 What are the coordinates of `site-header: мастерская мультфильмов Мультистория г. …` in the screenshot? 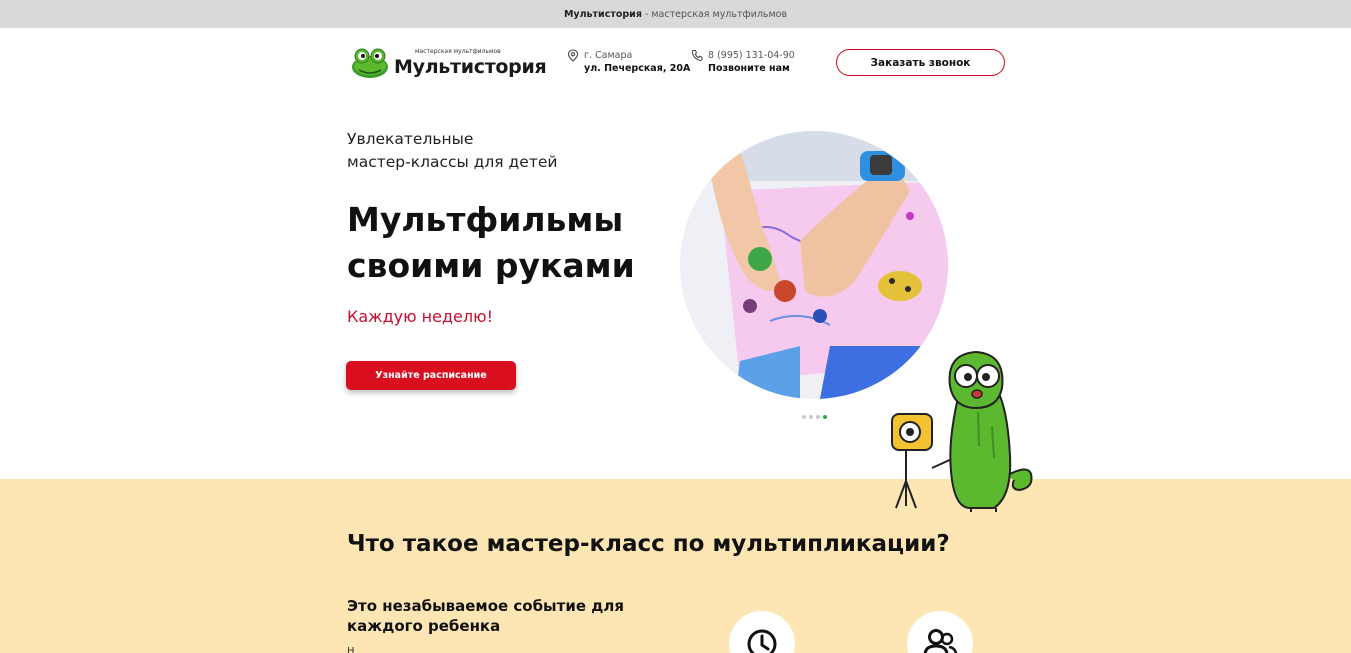 It's located at (675, 62).